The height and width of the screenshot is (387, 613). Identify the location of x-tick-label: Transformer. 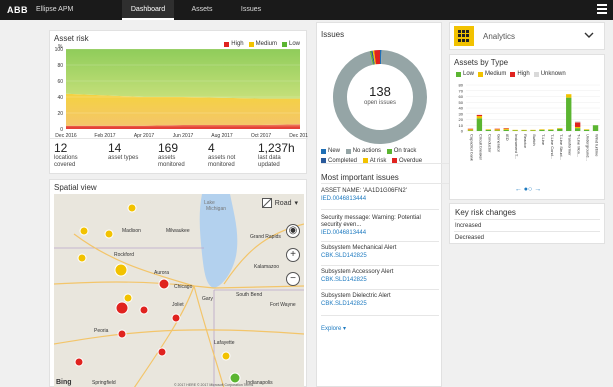
(570, 145).